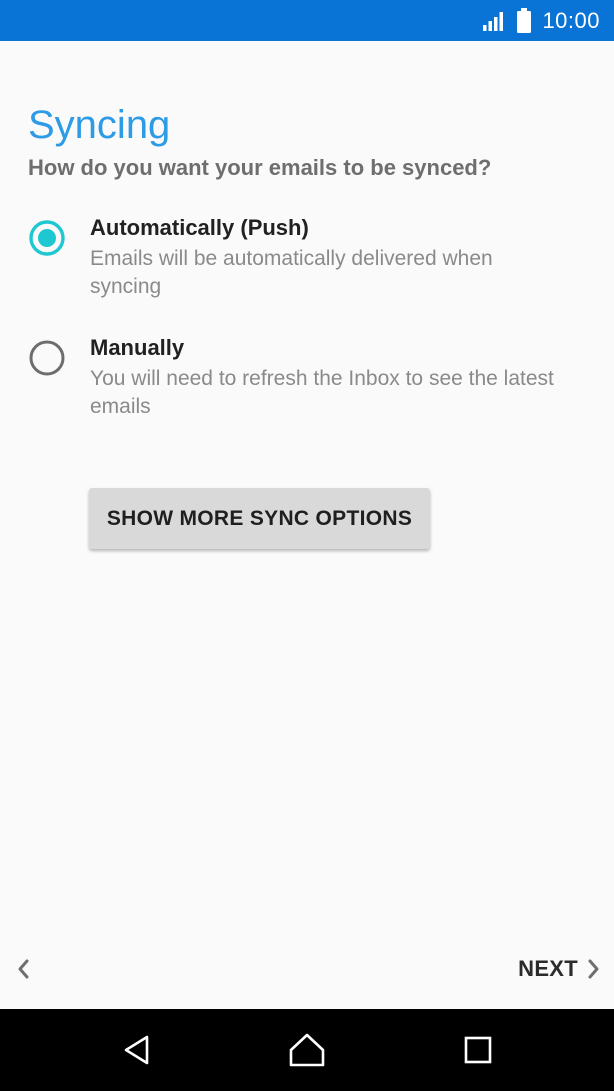 The height and width of the screenshot is (1091, 614). What do you see at coordinates (593, 969) in the screenshot?
I see `chevron-right-icon` at bounding box center [593, 969].